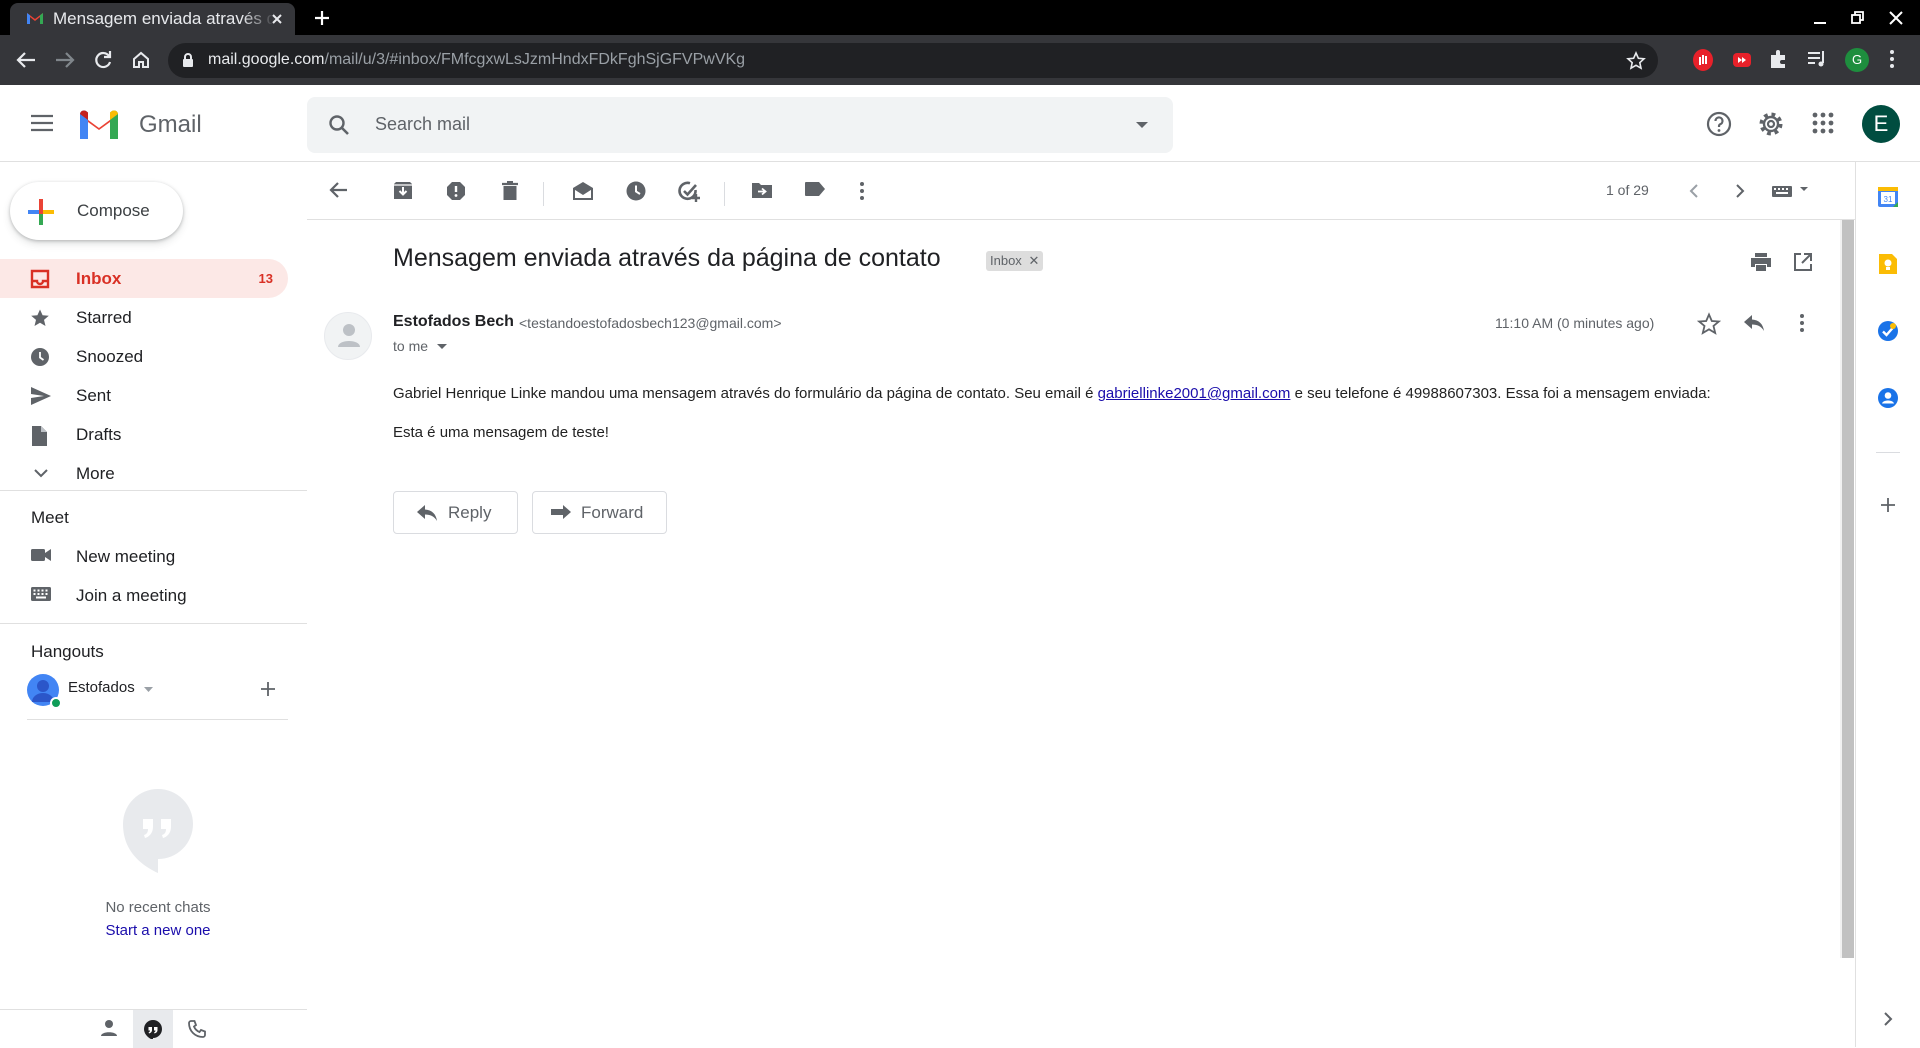 The image size is (1920, 1048). Describe the element at coordinates (1803, 262) in the screenshot. I see `open-in-new-window-icon` at that location.